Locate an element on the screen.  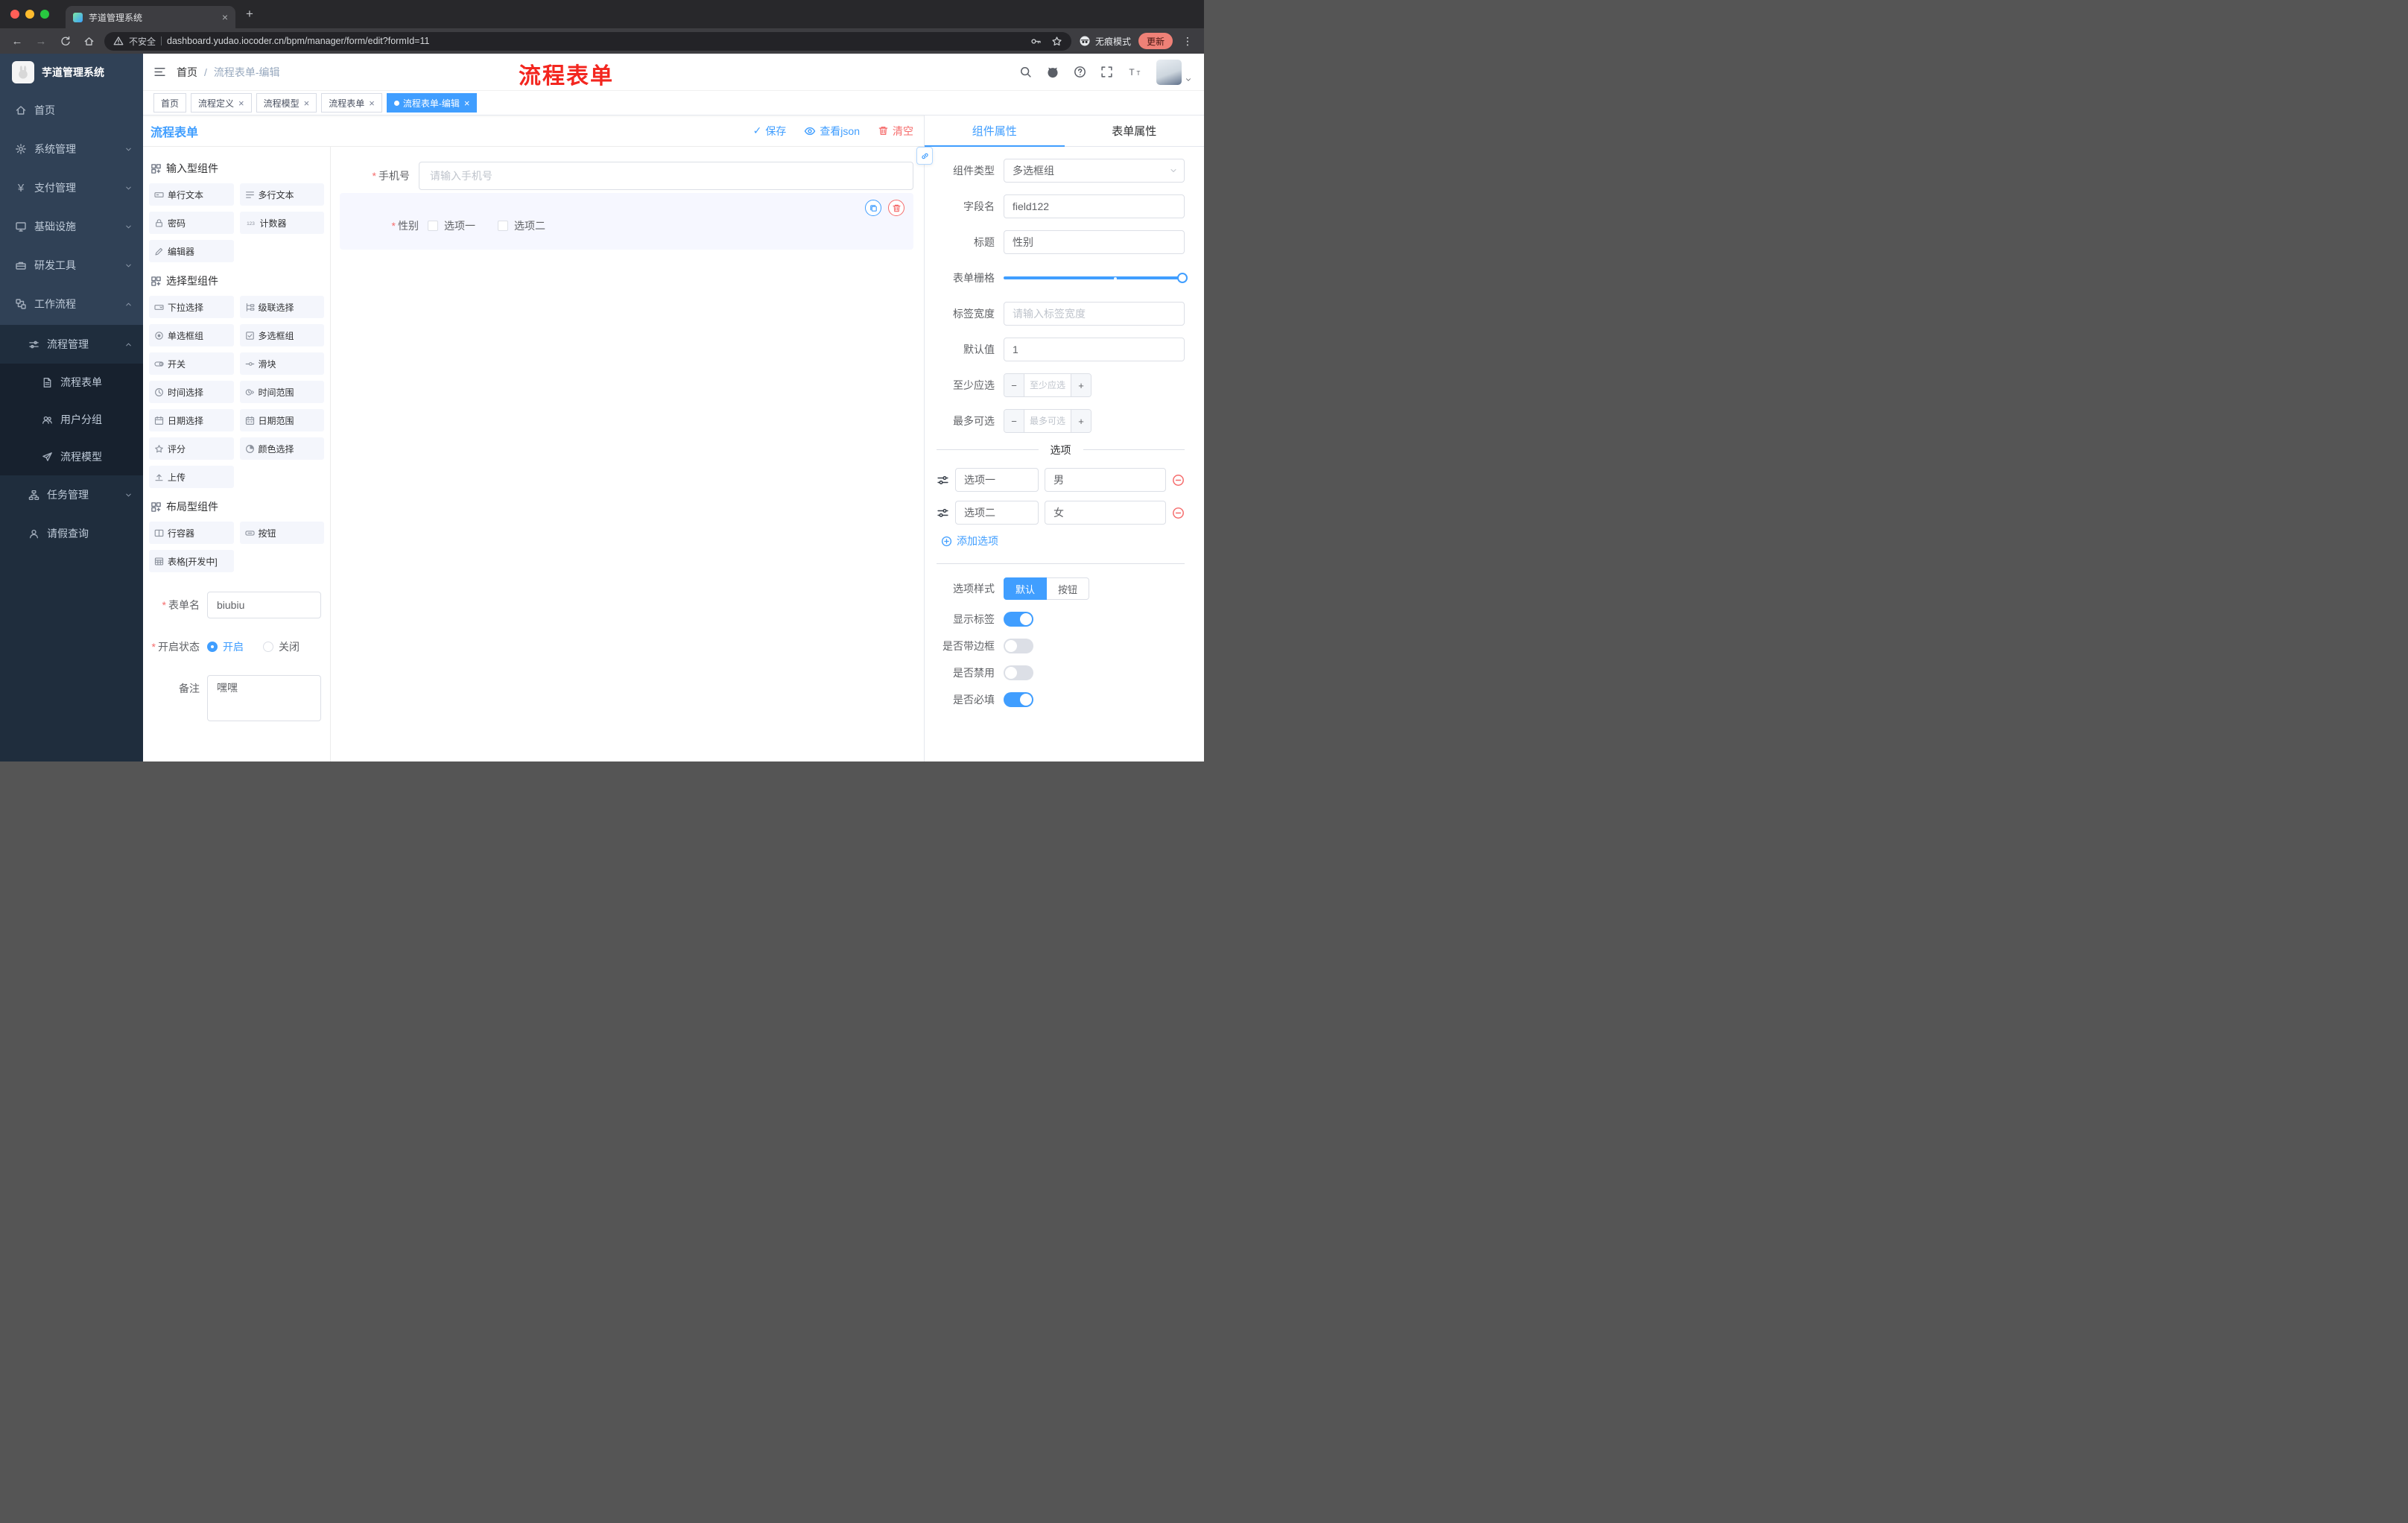
gender-option-1-checkbox: 选项一 is located at coordinates (451, 226).